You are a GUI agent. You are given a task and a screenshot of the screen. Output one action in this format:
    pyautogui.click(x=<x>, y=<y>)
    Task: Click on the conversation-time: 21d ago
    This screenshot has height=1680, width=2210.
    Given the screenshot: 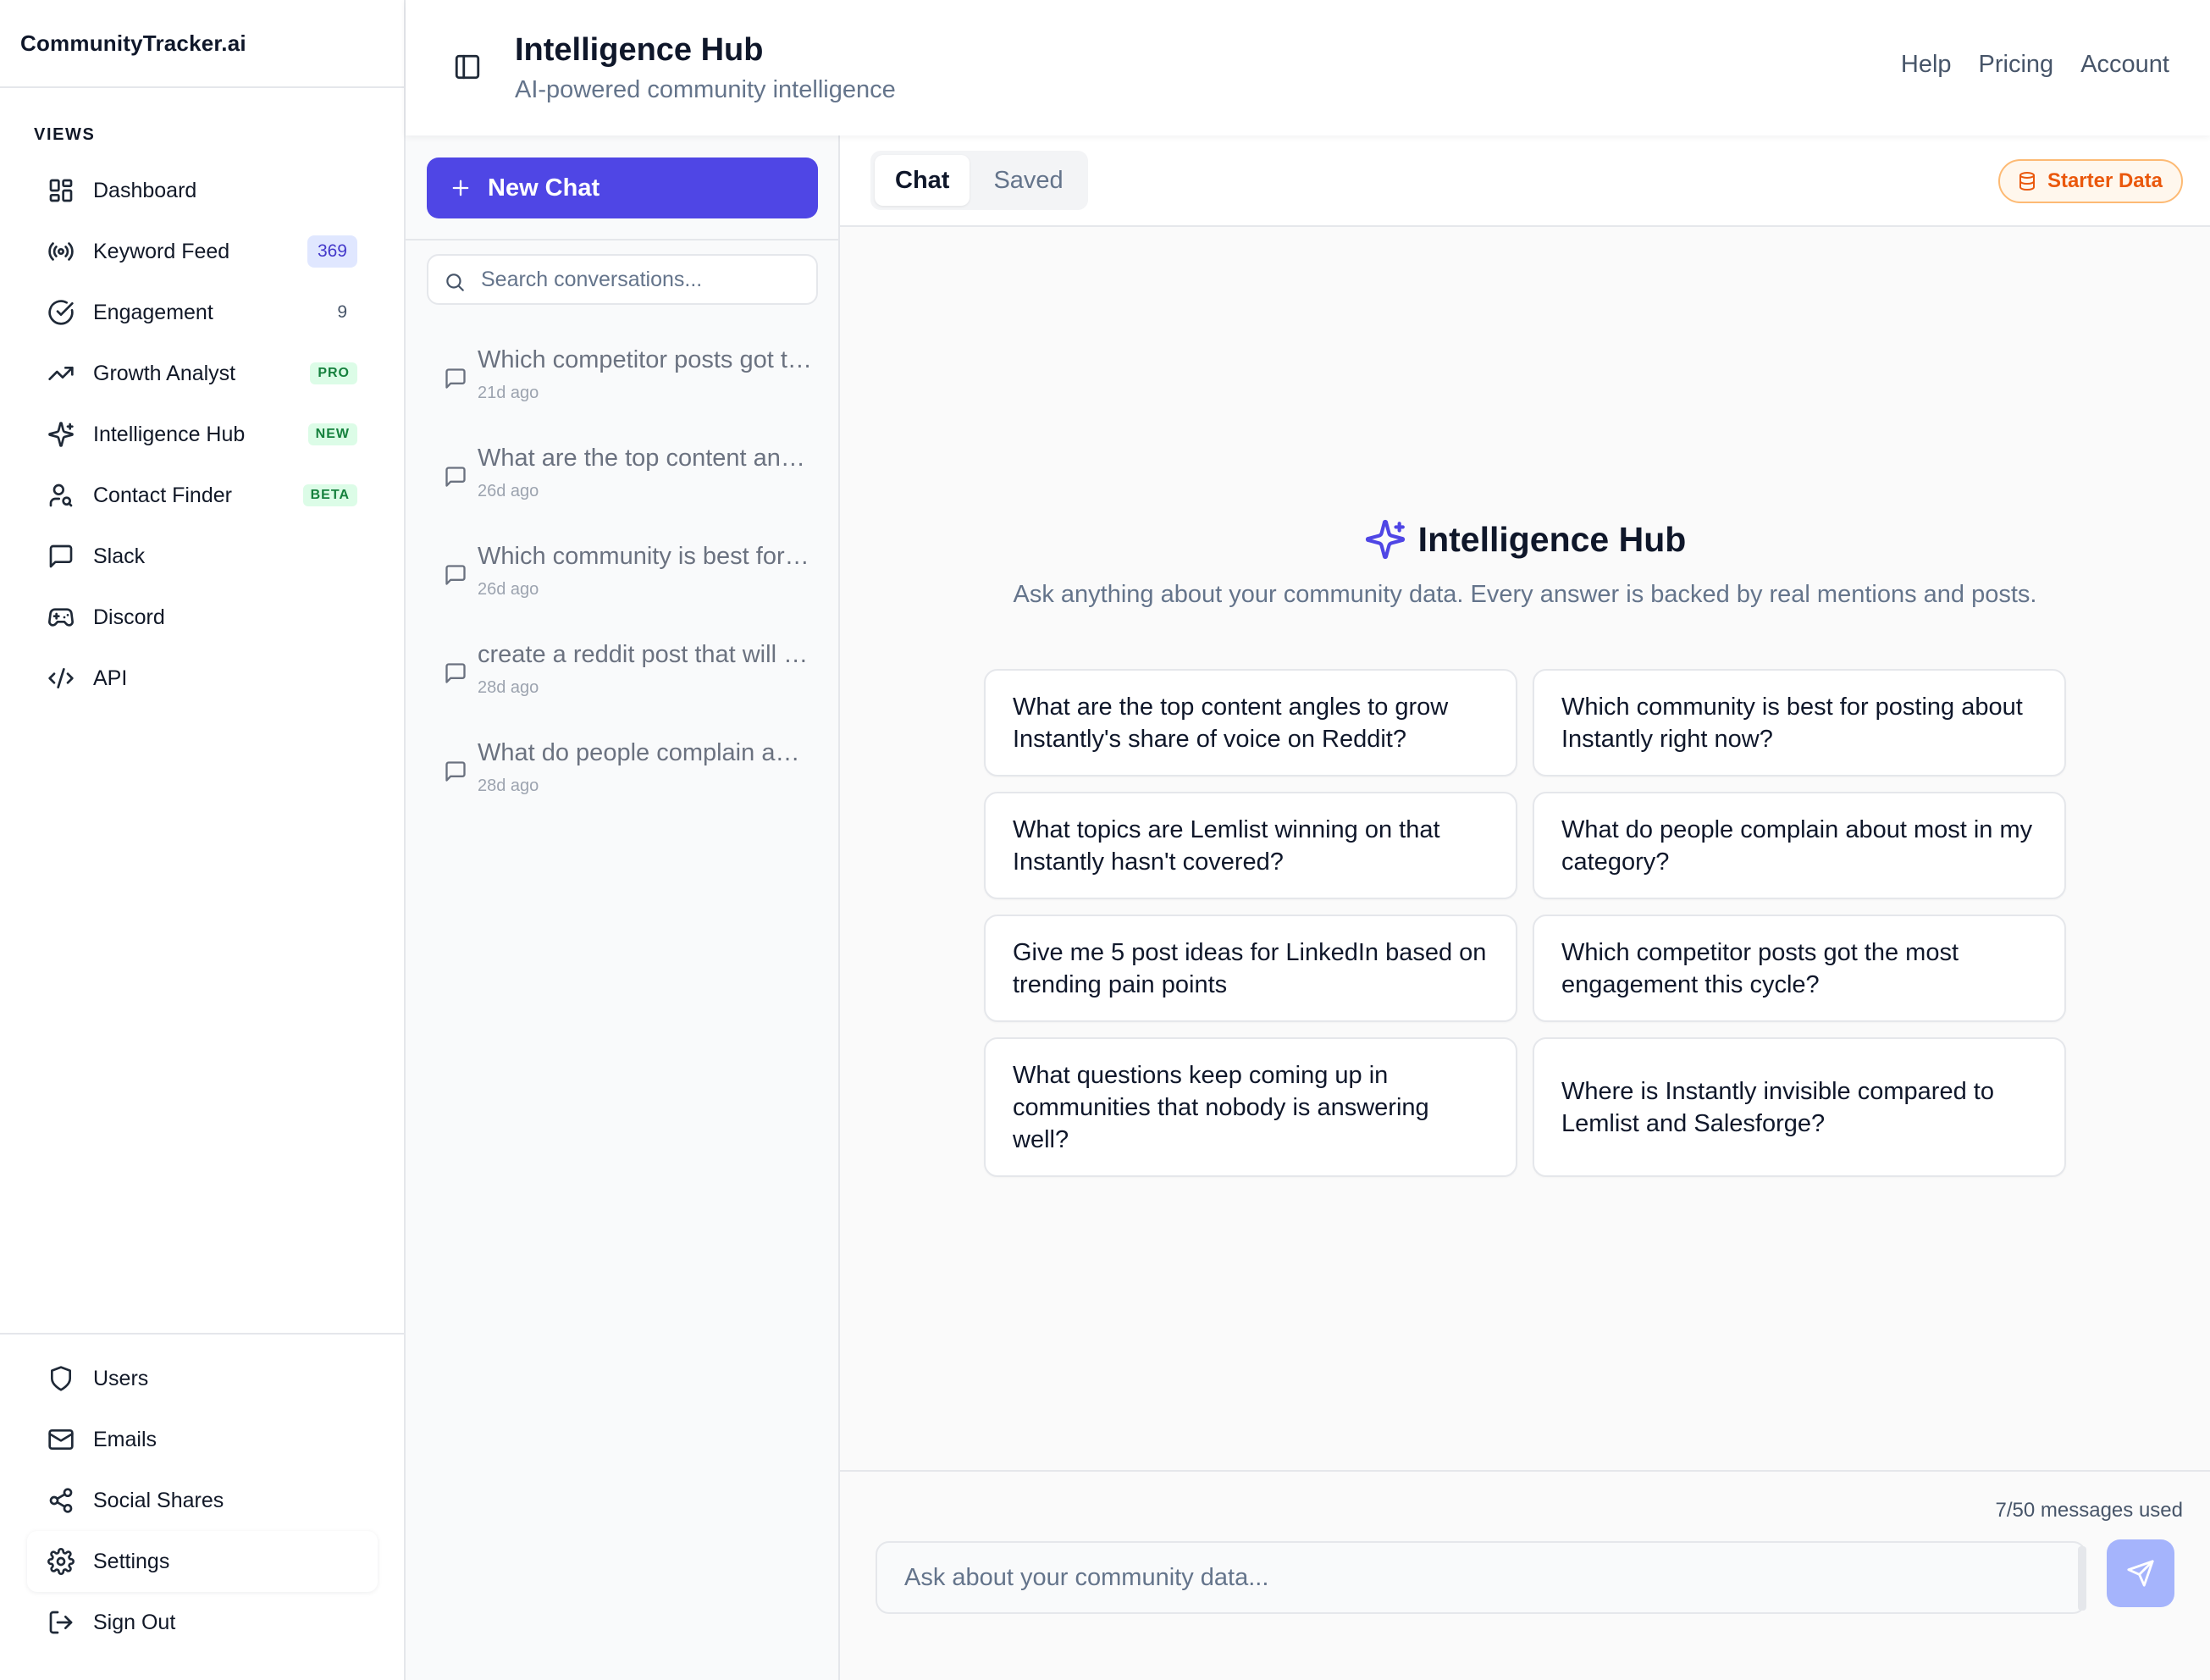 What is the action you would take?
    pyautogui.click(x=509, y=393)
    